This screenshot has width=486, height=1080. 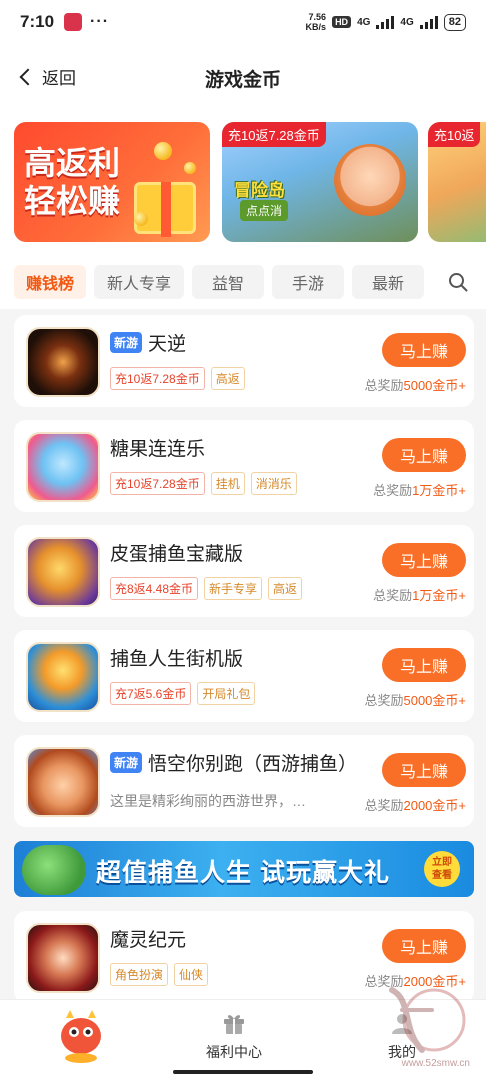 I want to click on promo-banner: 超值捕鱼人生 试玩赢大礼 立即 查看, so click(x=244, y=869).